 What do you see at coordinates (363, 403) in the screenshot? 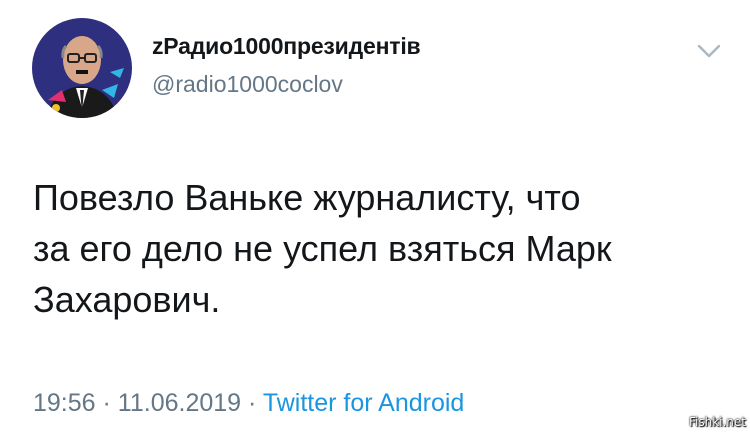
I see `tweet-source-link: Twitter for Android` at bounding box center [363, 403].